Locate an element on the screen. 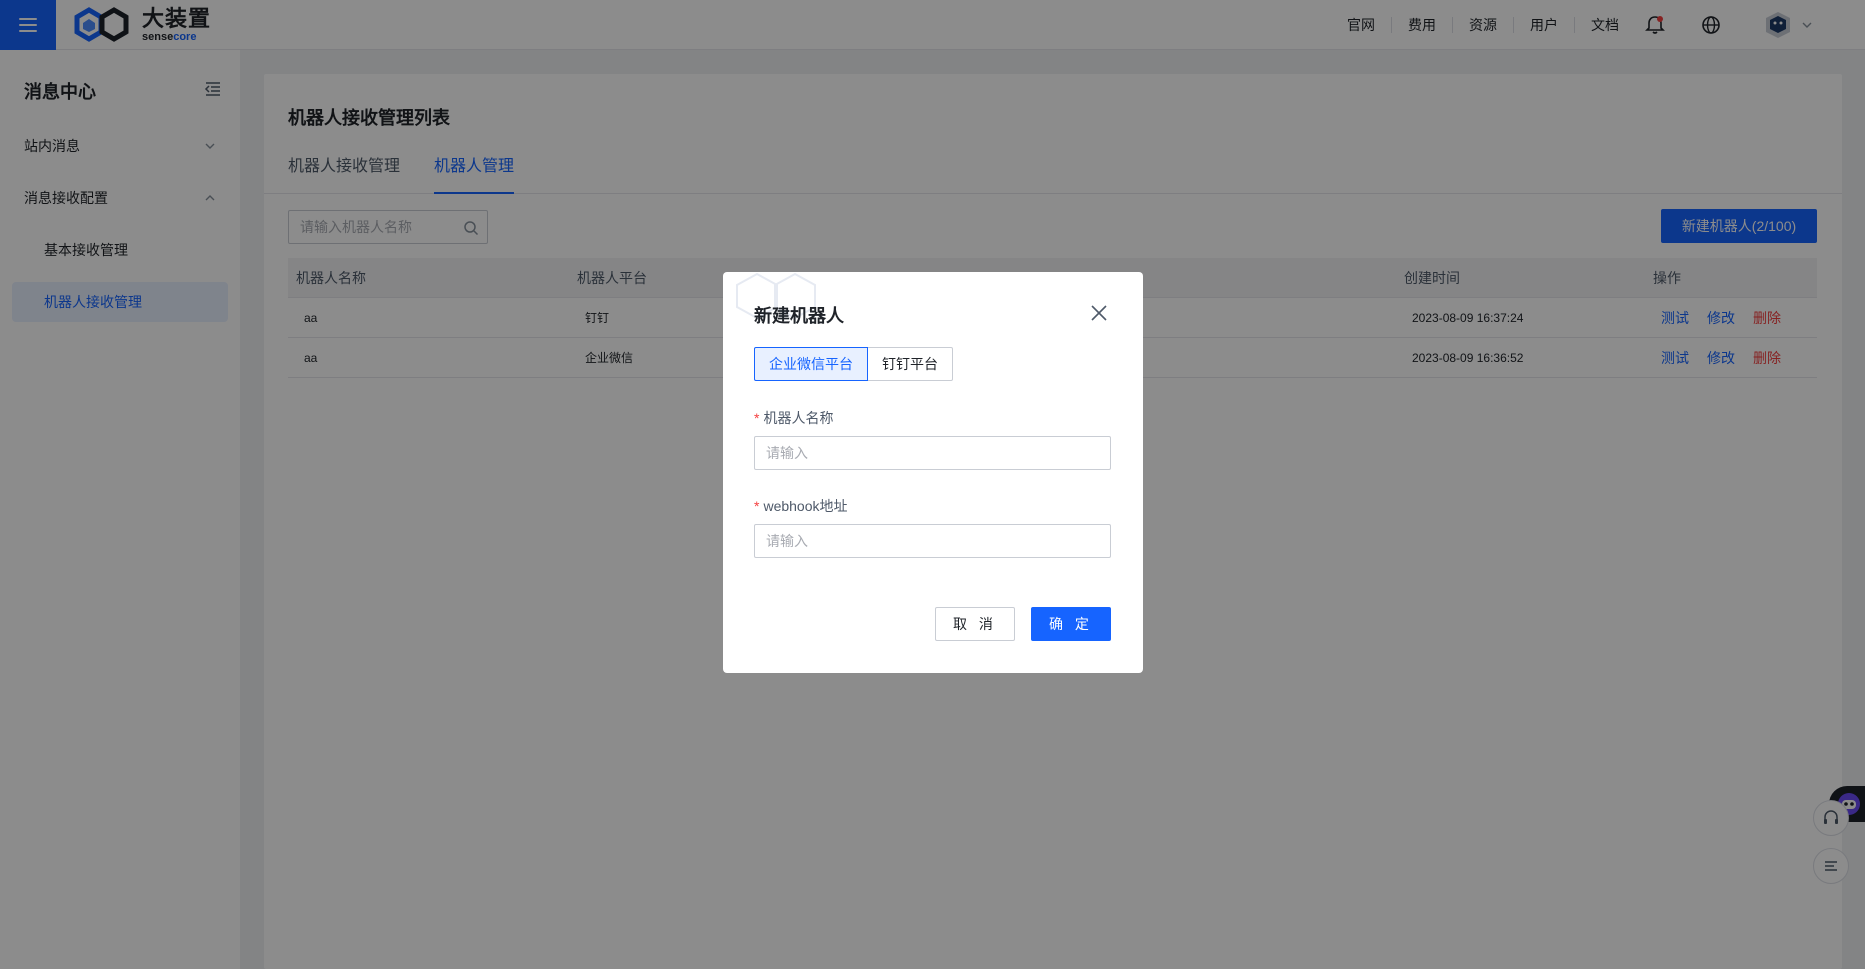 The width and height of the screenshot is (1865, 969). platform-switch: 企业微信平台 钉钉平台 is located at coordinates (853, 364).